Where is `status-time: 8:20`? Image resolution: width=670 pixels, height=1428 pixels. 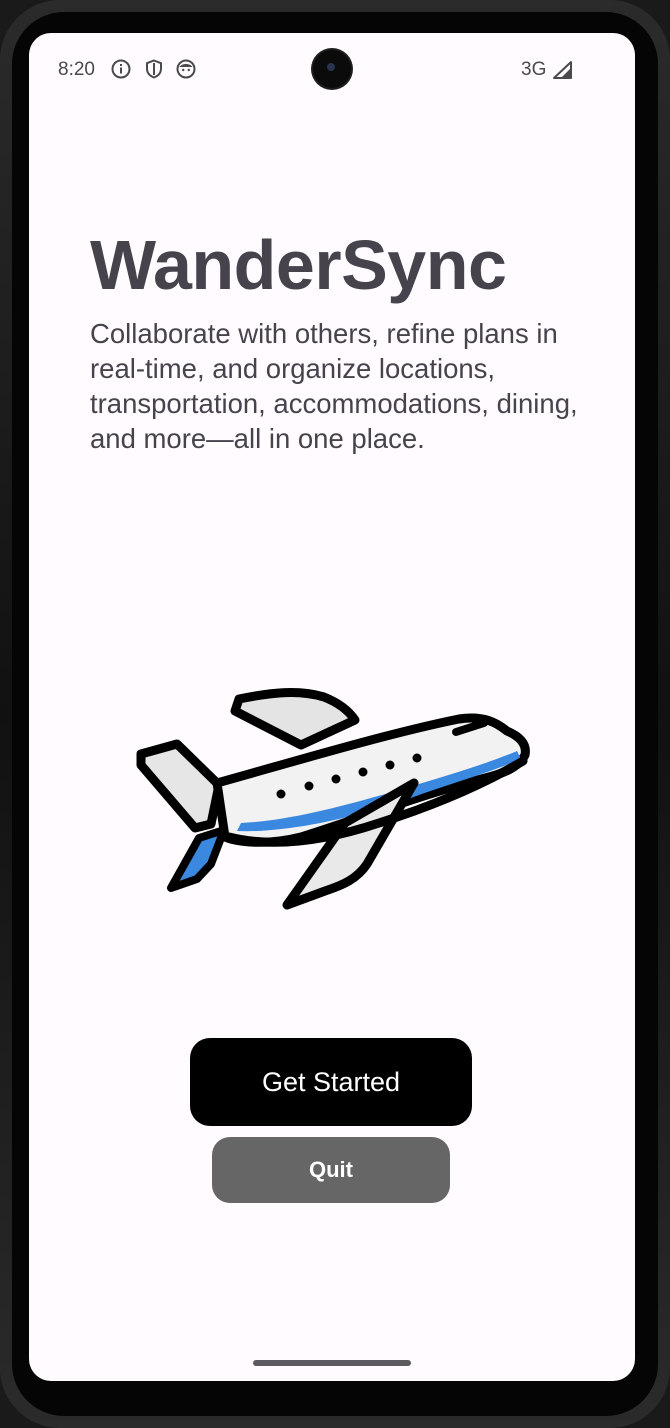
status-time: 8:20 is located at coordinates (76, 69).